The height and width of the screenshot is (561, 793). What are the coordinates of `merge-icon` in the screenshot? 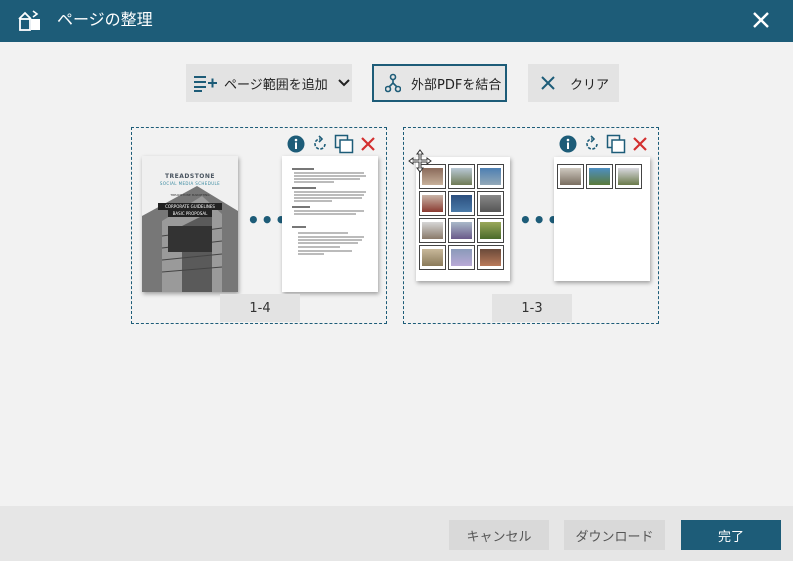 It's located at (393, 83).